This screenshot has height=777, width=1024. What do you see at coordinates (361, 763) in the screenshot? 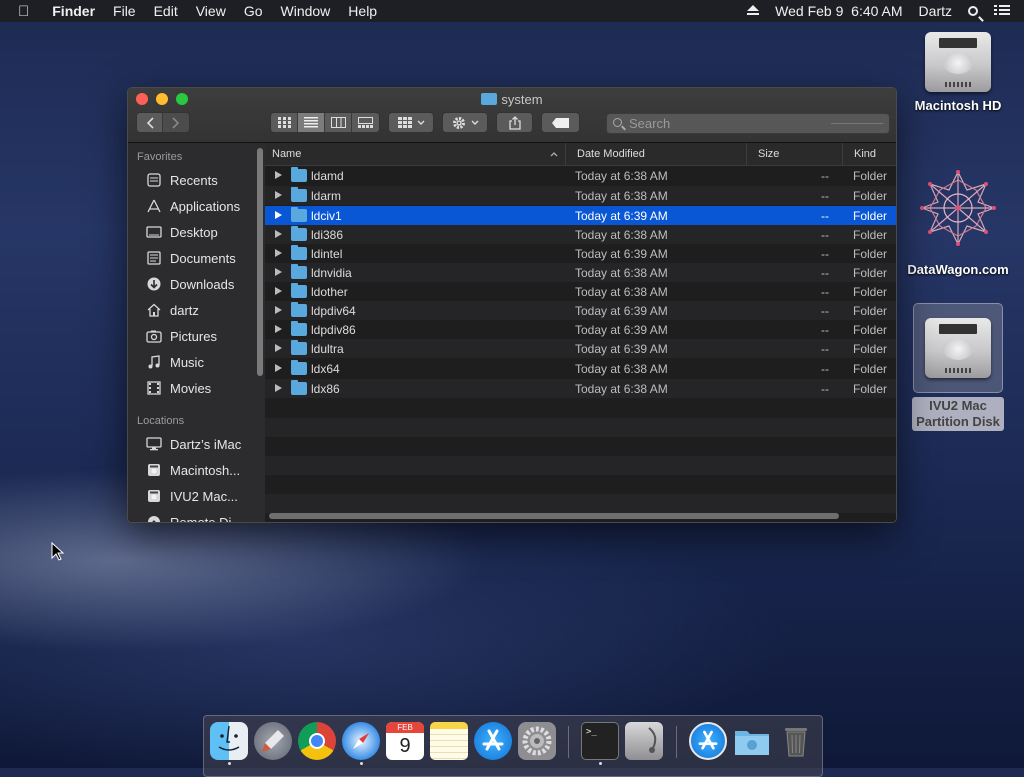
I see `running-indicator` at bounding box center [361, 763].